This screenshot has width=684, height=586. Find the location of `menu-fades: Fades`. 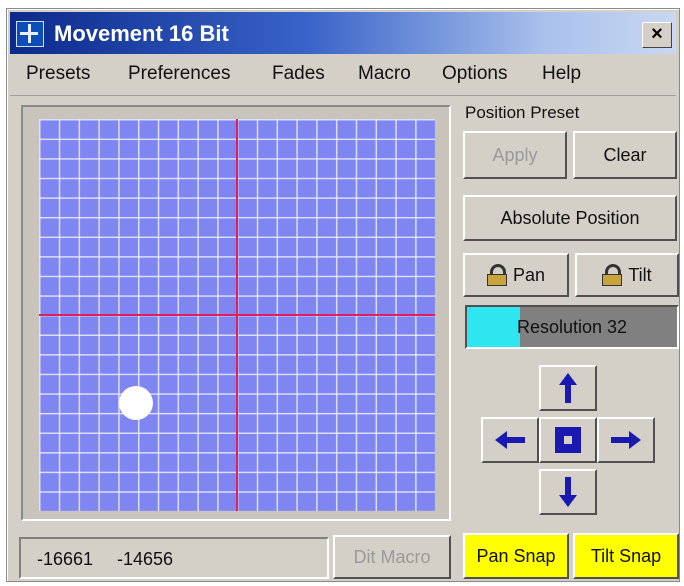

menu-fades: Fades is located at coordinates (298, 74).